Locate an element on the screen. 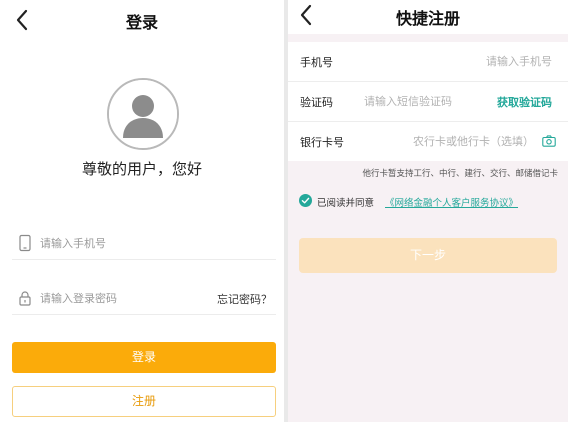 This screenshot has height=422, width=568. phone-label: 手机号 is located at coordinates (316, 62).